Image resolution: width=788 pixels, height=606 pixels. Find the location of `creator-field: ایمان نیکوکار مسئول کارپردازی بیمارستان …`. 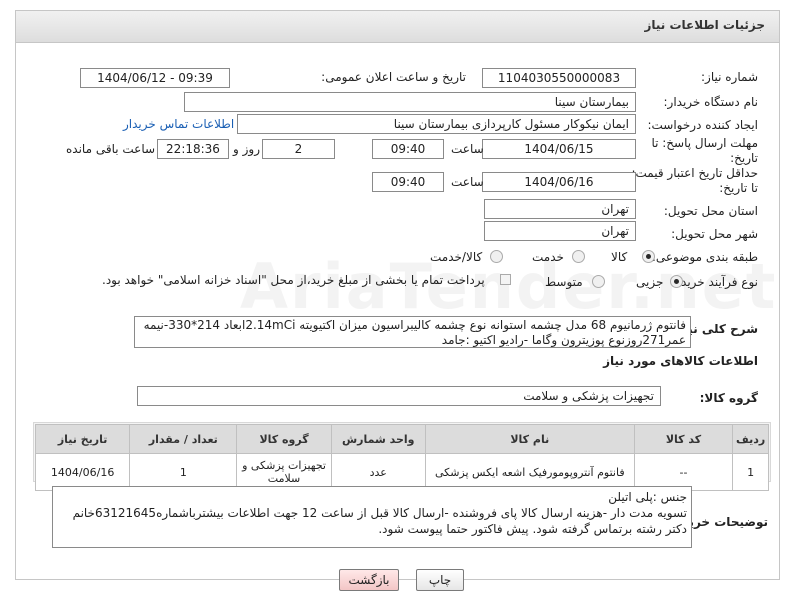

creator-field: ایمان نیکوکار مسئول کارپردازی بیمارستان … is located at coordinates (436, 124).